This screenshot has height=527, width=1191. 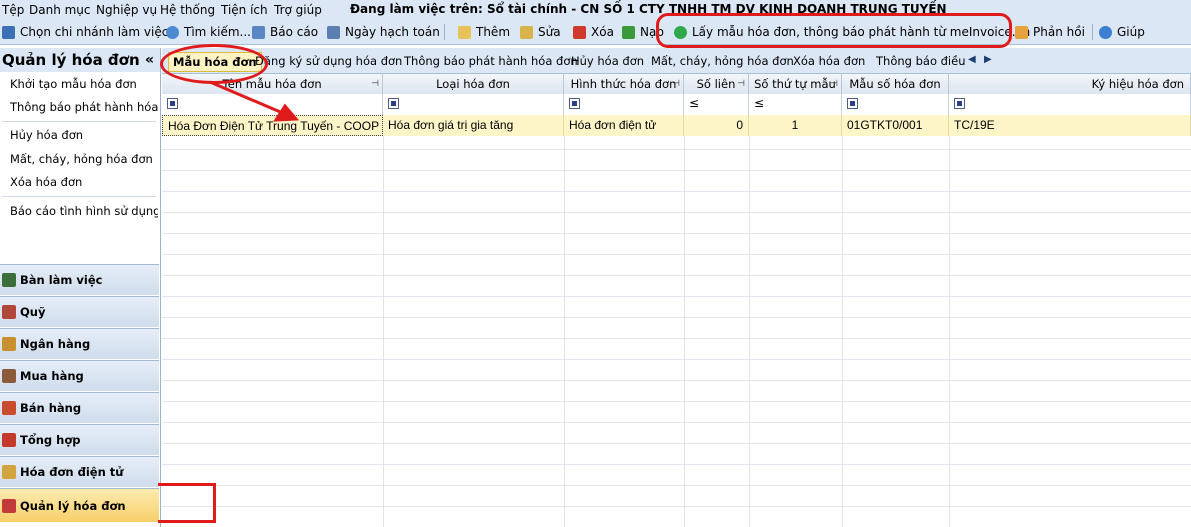 I want to click on choose-branch-button: Chọn chi nhánh làm việc, so click(x=85, y=32).